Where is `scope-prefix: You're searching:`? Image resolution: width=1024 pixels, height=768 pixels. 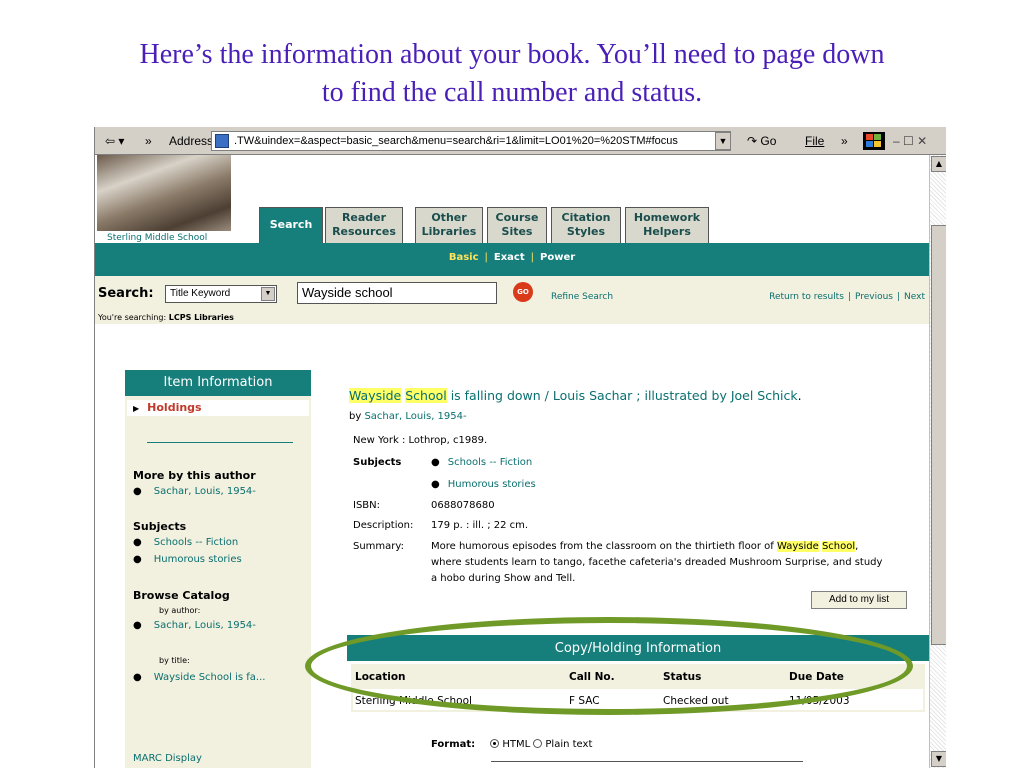
scope-prefix: You're searching: is located at coordinates (132, 317).